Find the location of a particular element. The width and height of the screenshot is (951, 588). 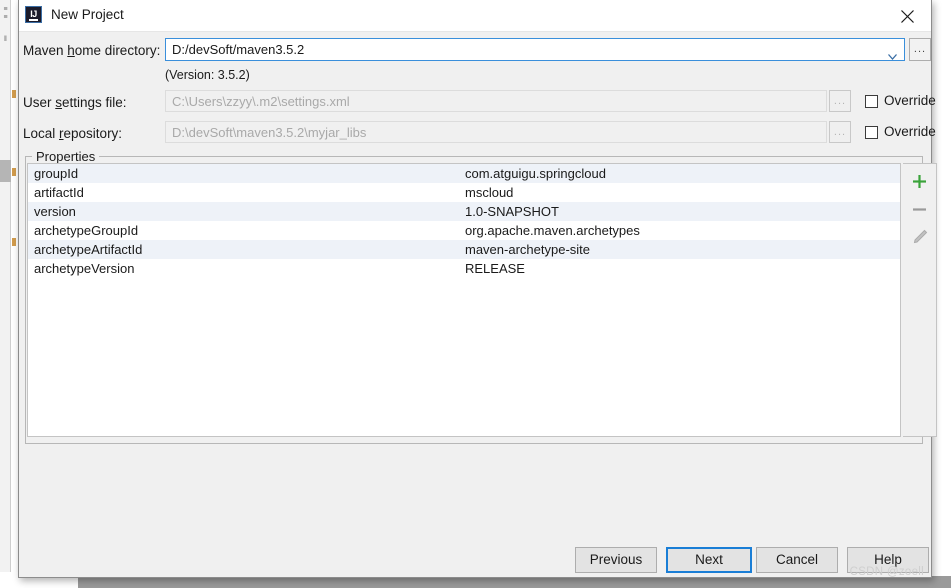

user-settings-field: C:\Users\zzyy\.m2\settings.xml is located at coordinates (496, 101).